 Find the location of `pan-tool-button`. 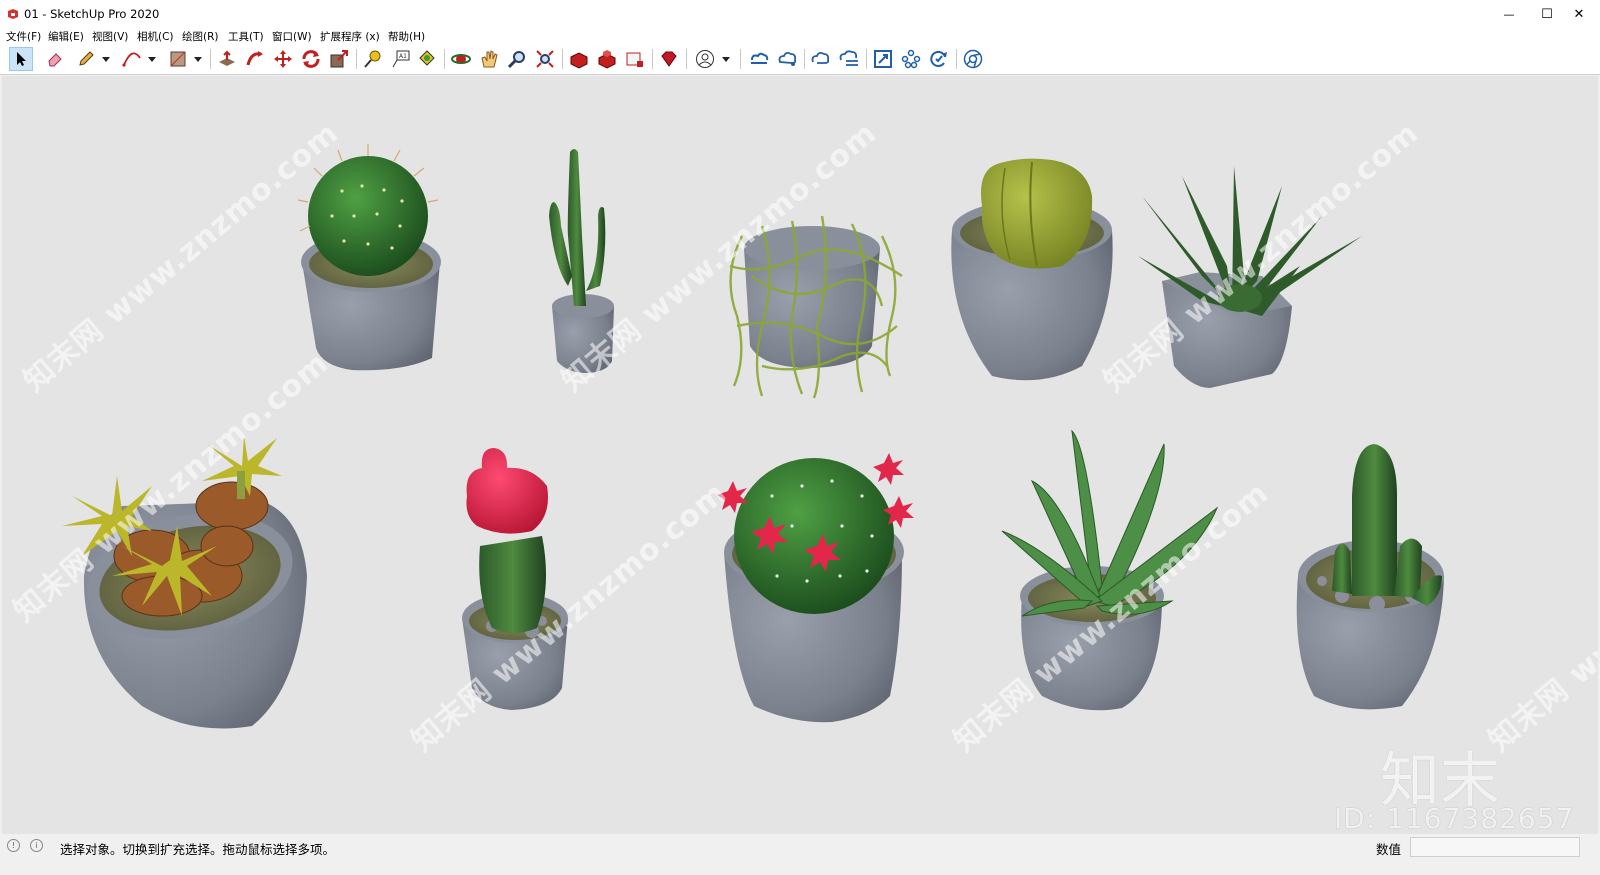

pan-tool-button is located at coordinates (489, 59).